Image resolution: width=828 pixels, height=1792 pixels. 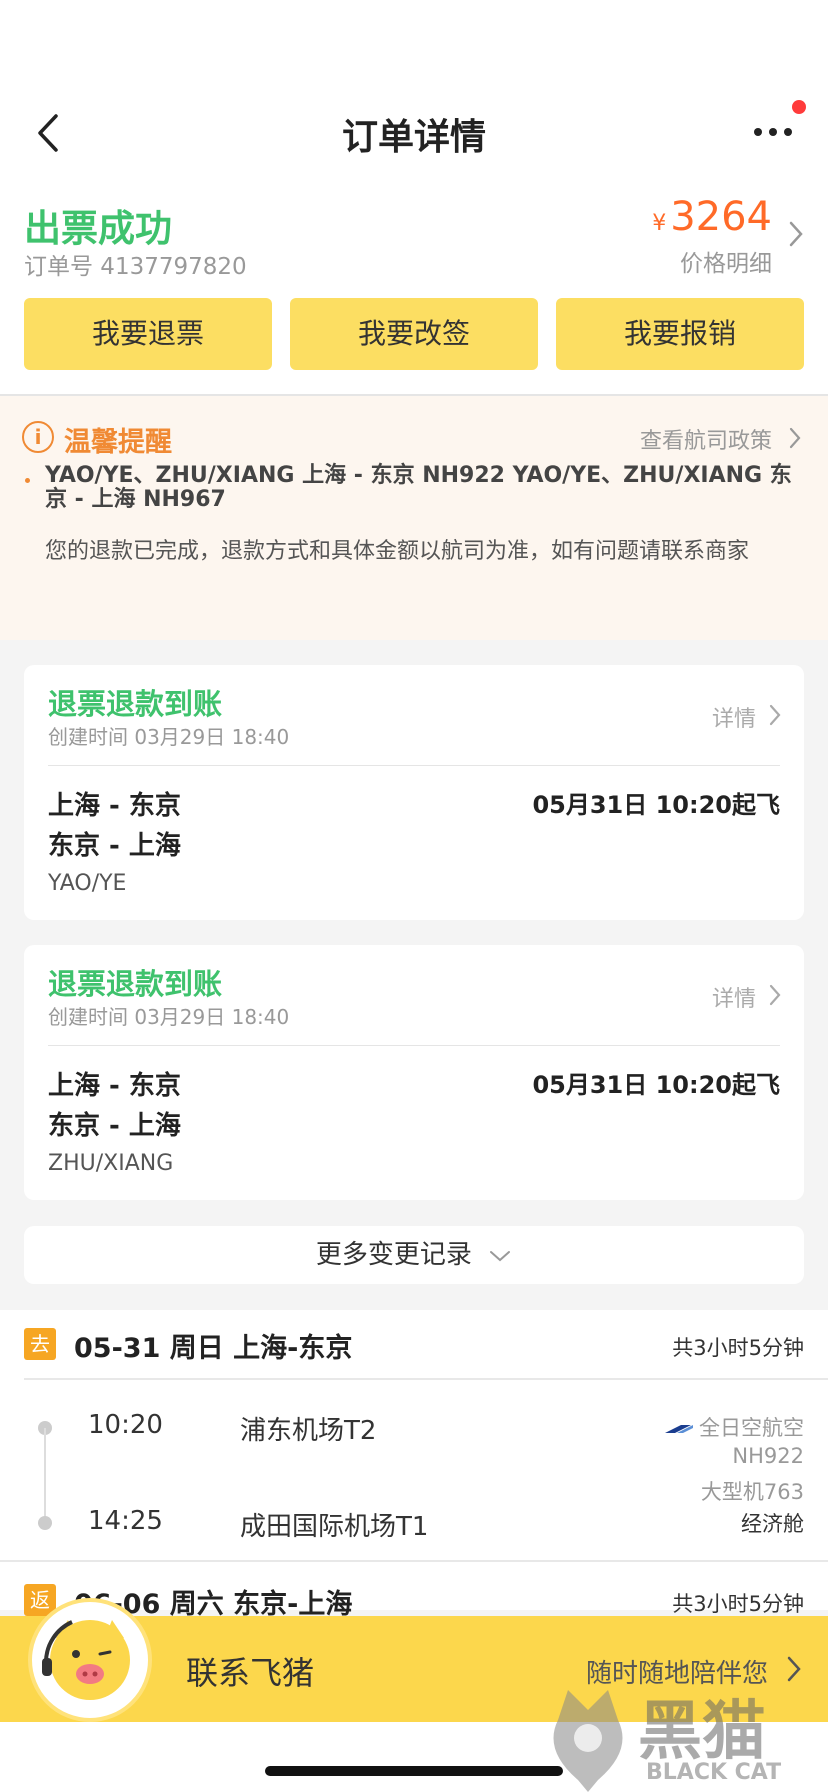 I want to click on departure-time: 10:20, so click(x=125, y=1425).